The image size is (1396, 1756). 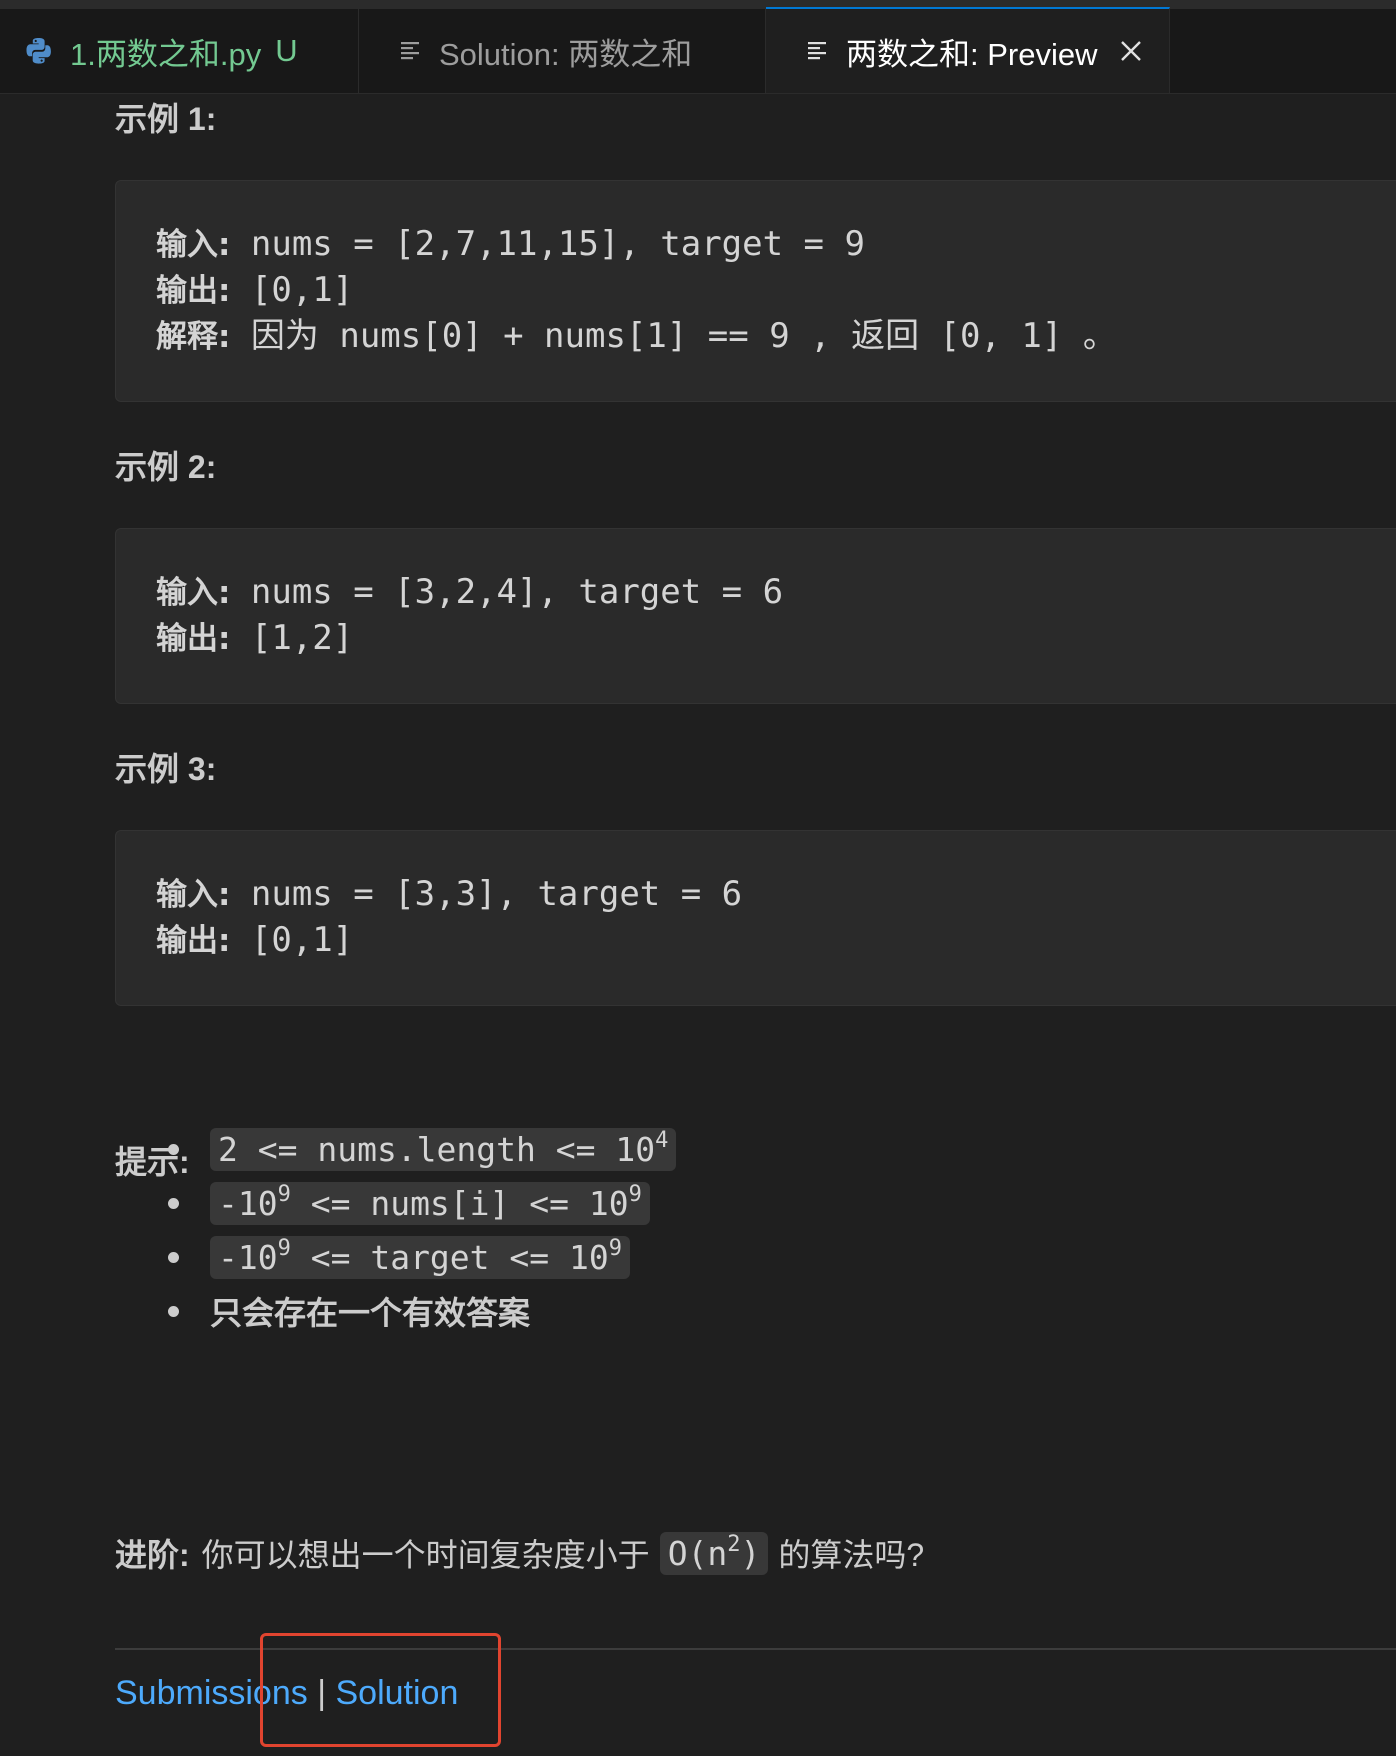 What do you see at coordinates (776, 638) in the screenshot?
I see `code-line: 输出: [1,2]` at bounding box center [776, 638].